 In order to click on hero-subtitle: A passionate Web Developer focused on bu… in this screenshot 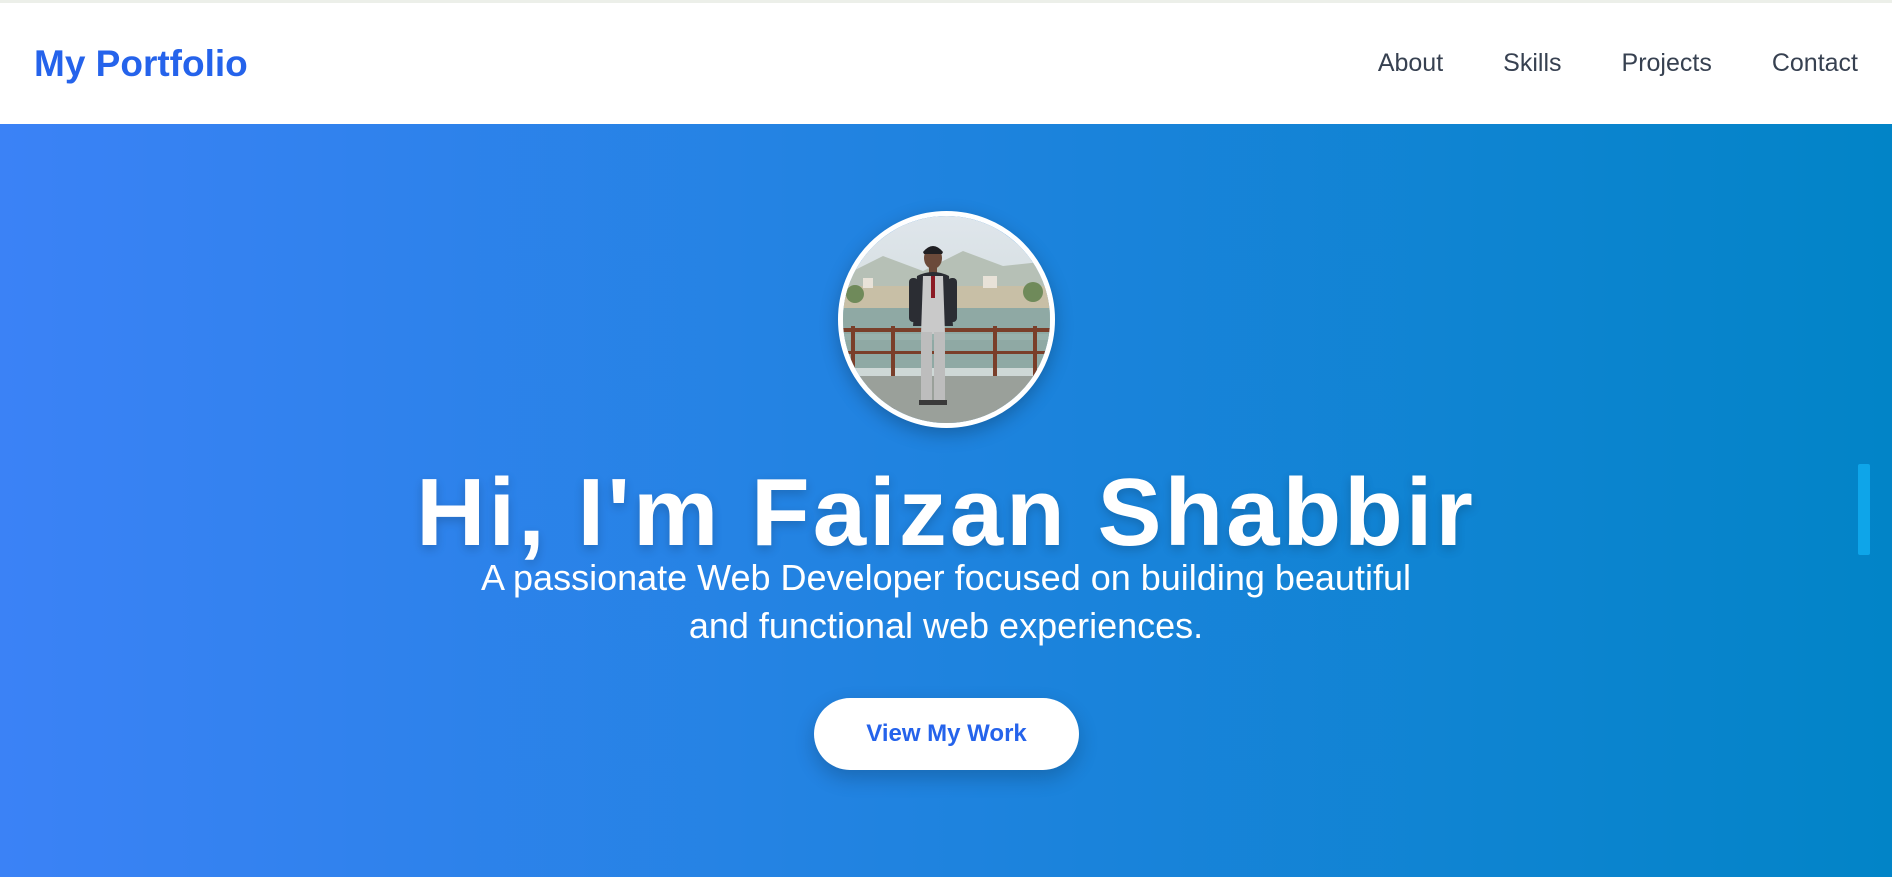, I will do `click(946, 601)`.